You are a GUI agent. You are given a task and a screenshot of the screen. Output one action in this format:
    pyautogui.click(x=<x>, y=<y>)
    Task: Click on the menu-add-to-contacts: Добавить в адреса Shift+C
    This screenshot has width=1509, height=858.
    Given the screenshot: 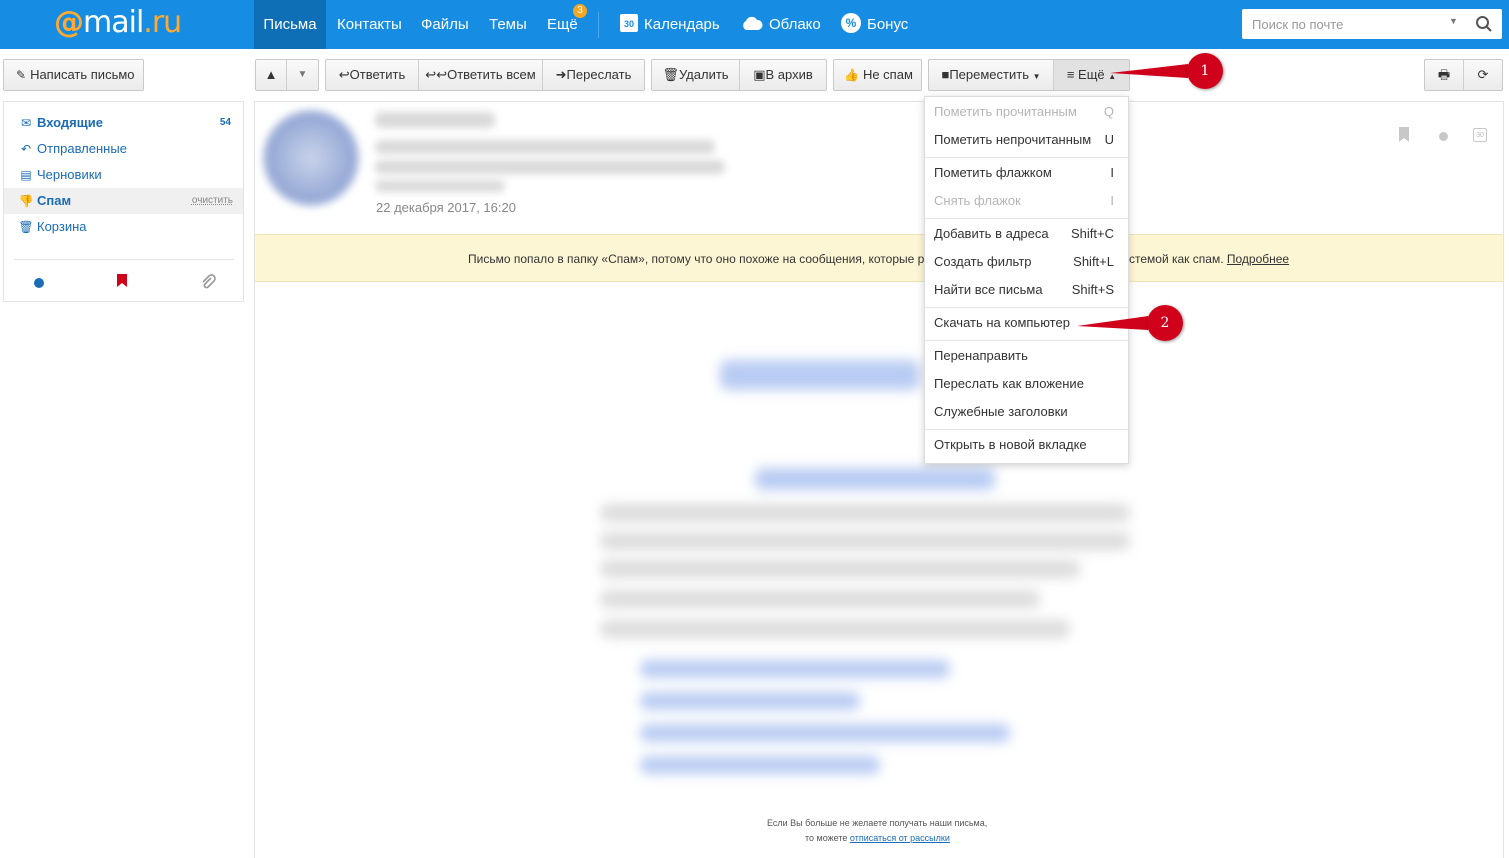 What is the action you would take?
    pyautogui.click(x=1026, y=234)
    